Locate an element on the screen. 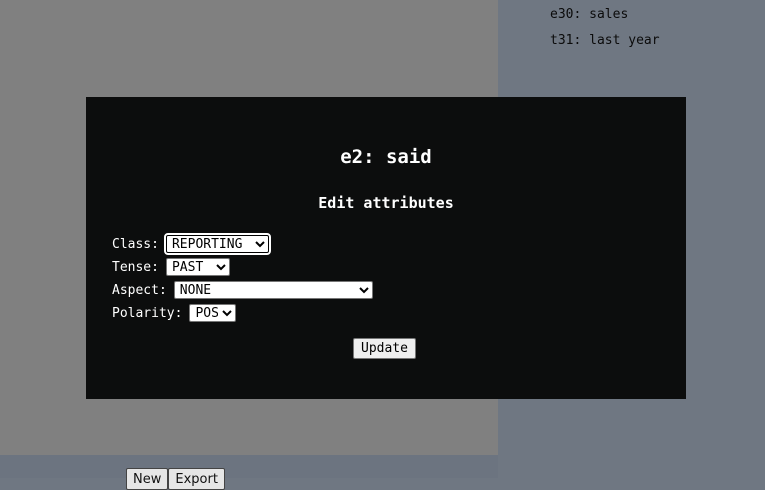 This screenshot has height=490, width=765. polarity-row: Polarity: POS is located at coordinates (174, 313).